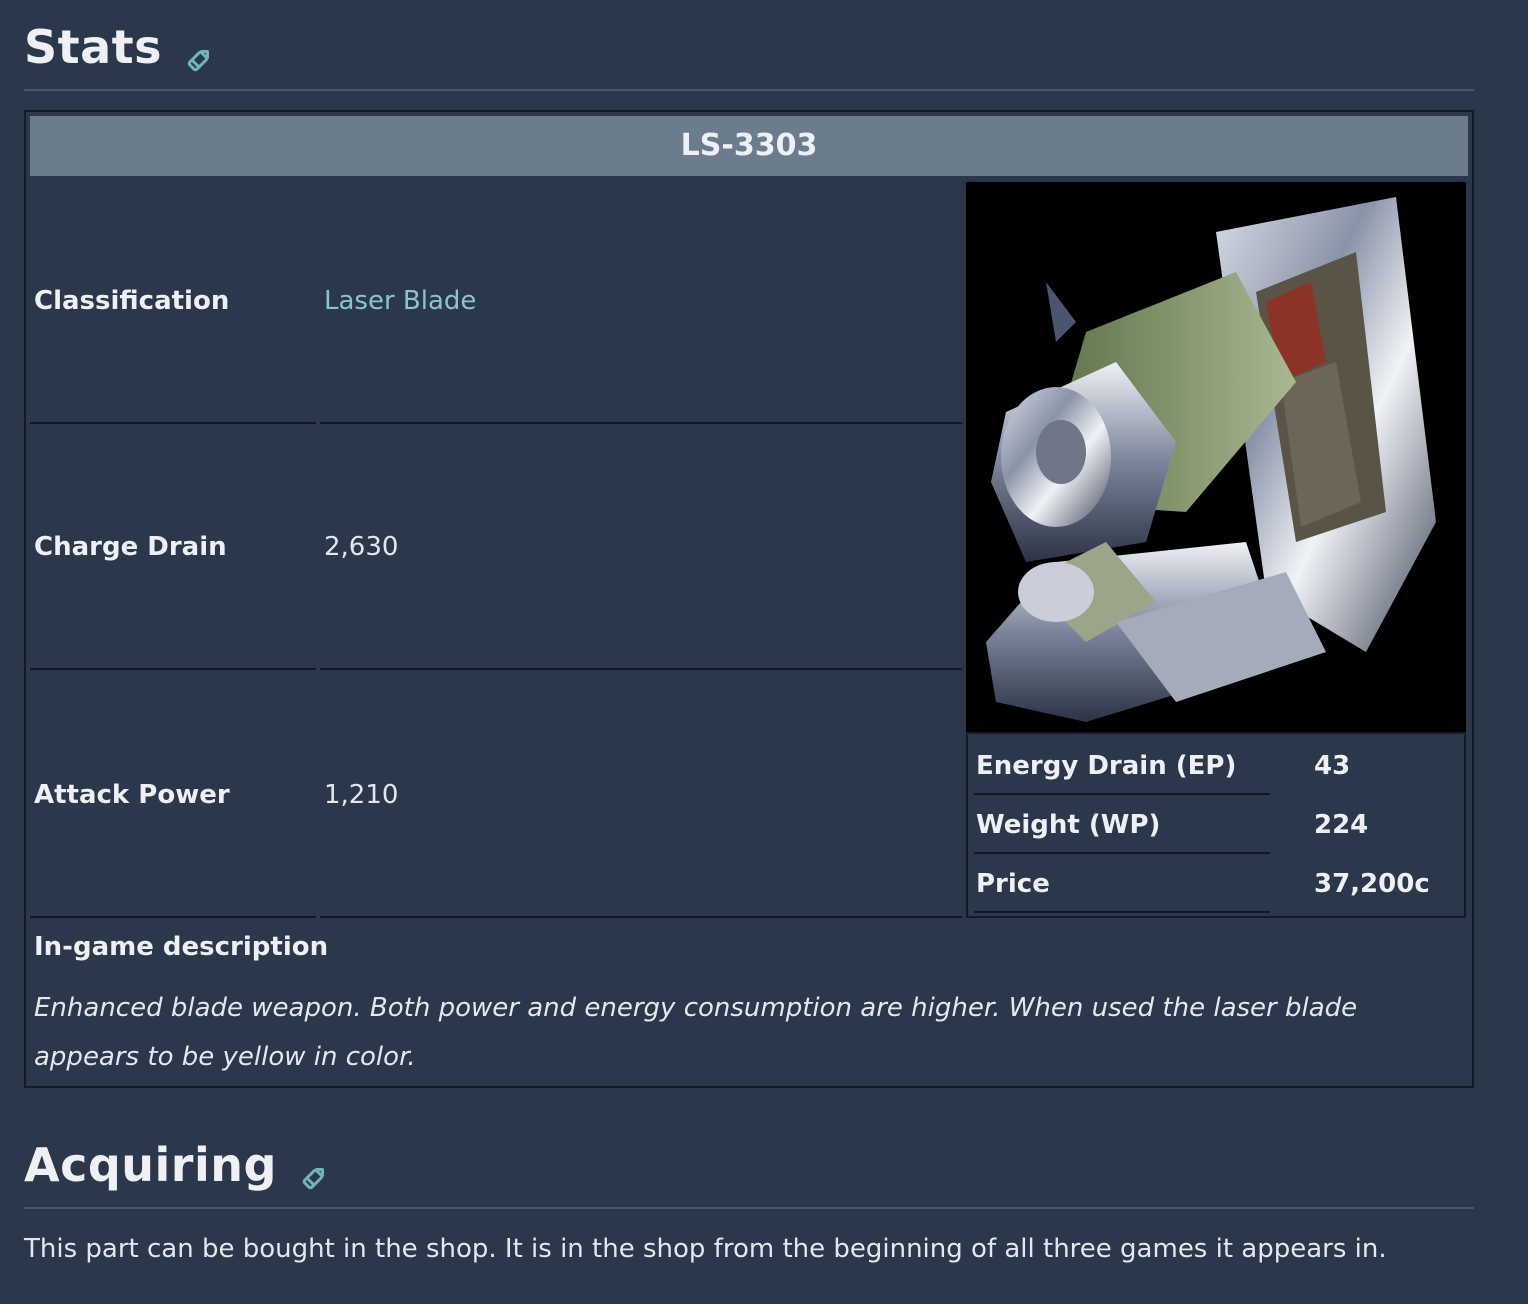  Describe the element at coordinates (361, 795) in the screenshot. I see `stat-value: 1,210` at that location.